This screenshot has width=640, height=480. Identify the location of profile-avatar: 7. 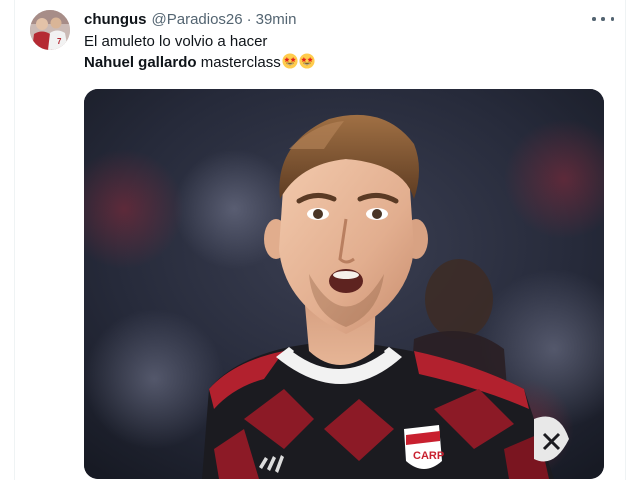
(50, 30).